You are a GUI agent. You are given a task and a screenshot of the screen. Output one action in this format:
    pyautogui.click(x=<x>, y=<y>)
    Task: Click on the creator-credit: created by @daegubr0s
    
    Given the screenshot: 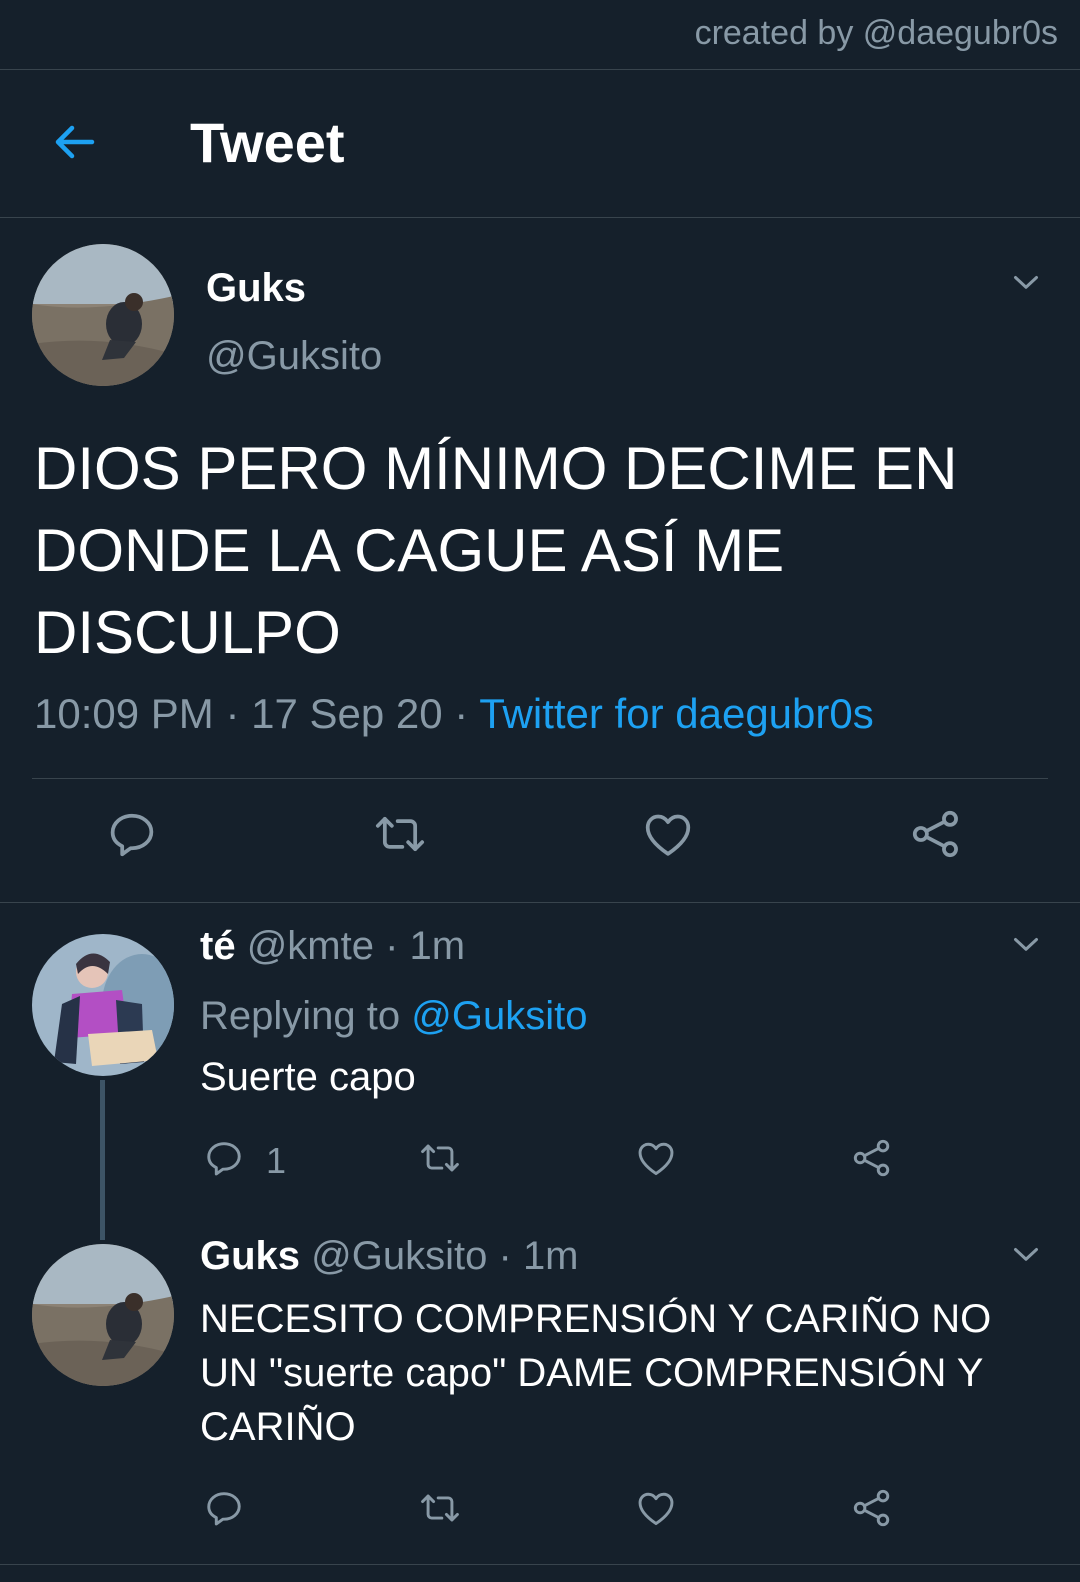 What is the action you would take?
    pyautogui.click(x=876, y=33)
    